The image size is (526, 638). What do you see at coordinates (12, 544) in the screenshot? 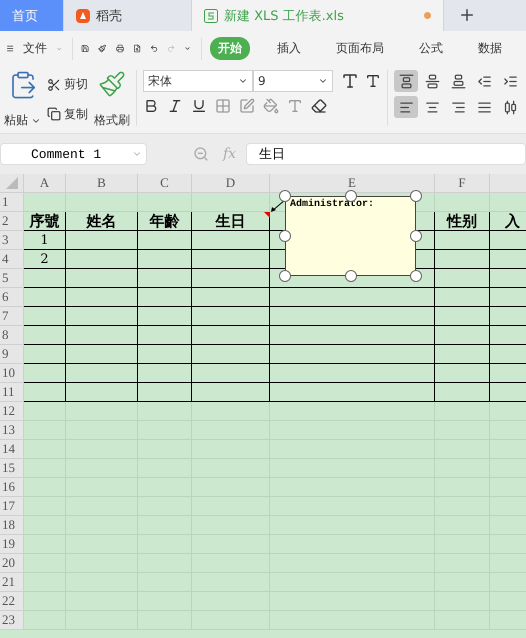
I see `row-header: 19` at bounding box center [12, 544].